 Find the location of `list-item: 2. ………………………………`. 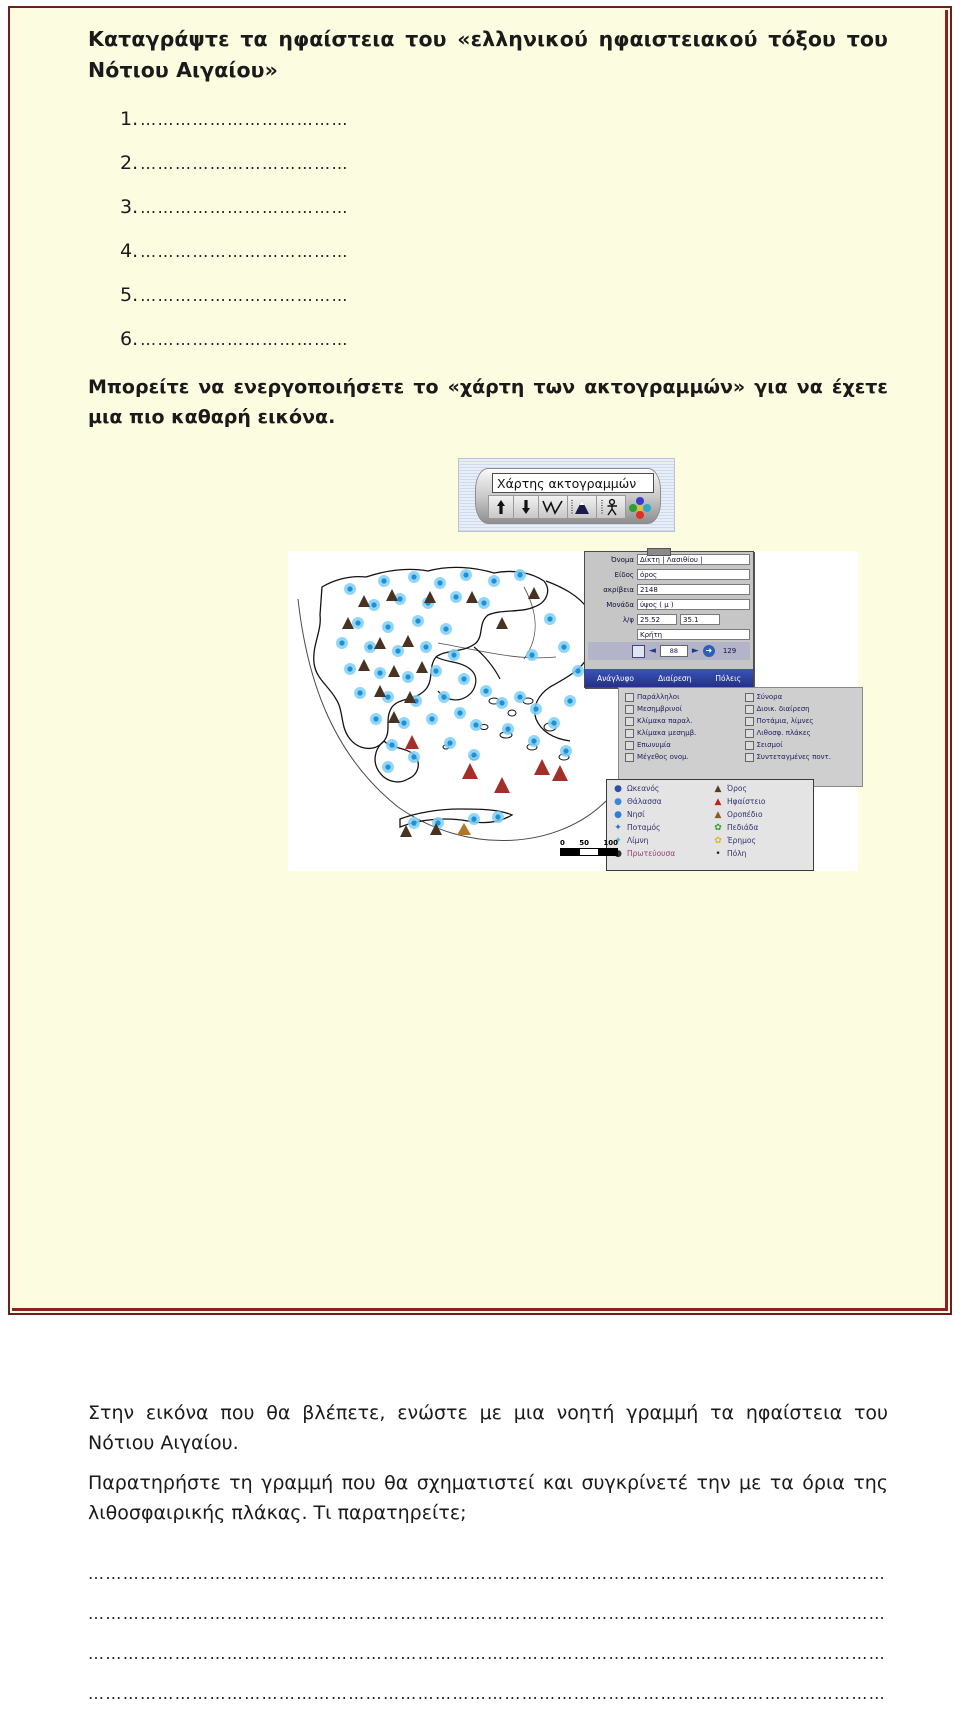

list-item: 2. ……………………………… is located at coordinates (488, 163).